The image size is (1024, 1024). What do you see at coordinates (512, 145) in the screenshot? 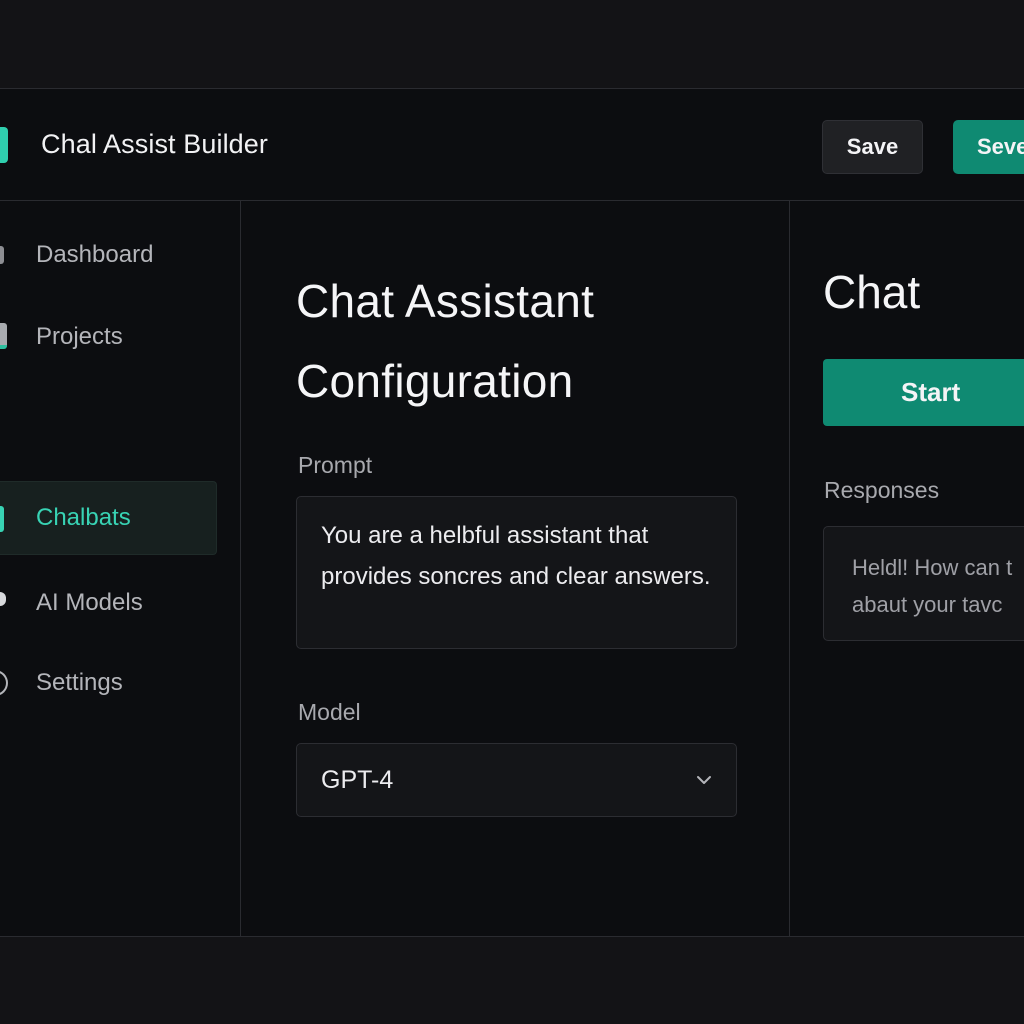
I see `header: Chal Assist Builder Save Seve` at bounding box center [512, 145].